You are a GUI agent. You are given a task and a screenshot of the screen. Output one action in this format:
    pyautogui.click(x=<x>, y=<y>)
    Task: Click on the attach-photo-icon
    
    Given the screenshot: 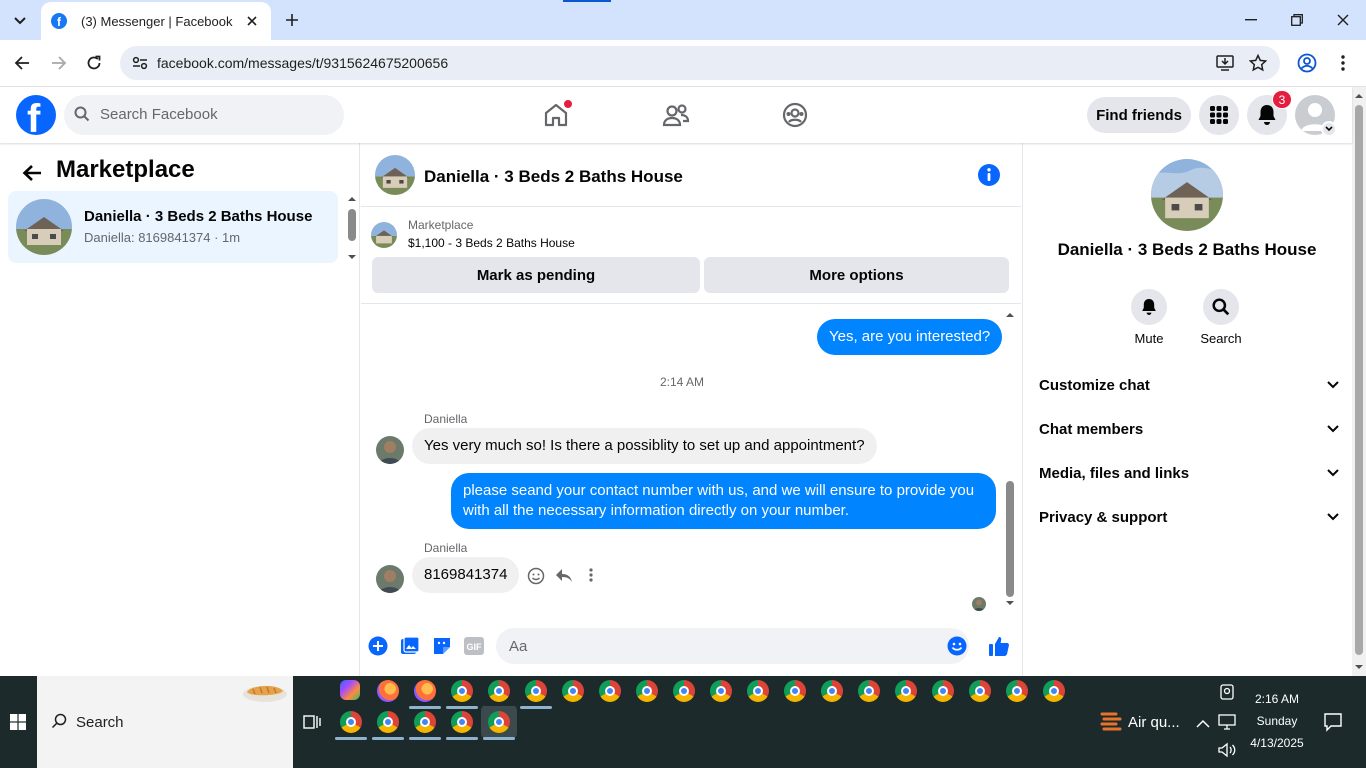 What is the action you would take?
    pyautogui.click(x=410, y=646)
    